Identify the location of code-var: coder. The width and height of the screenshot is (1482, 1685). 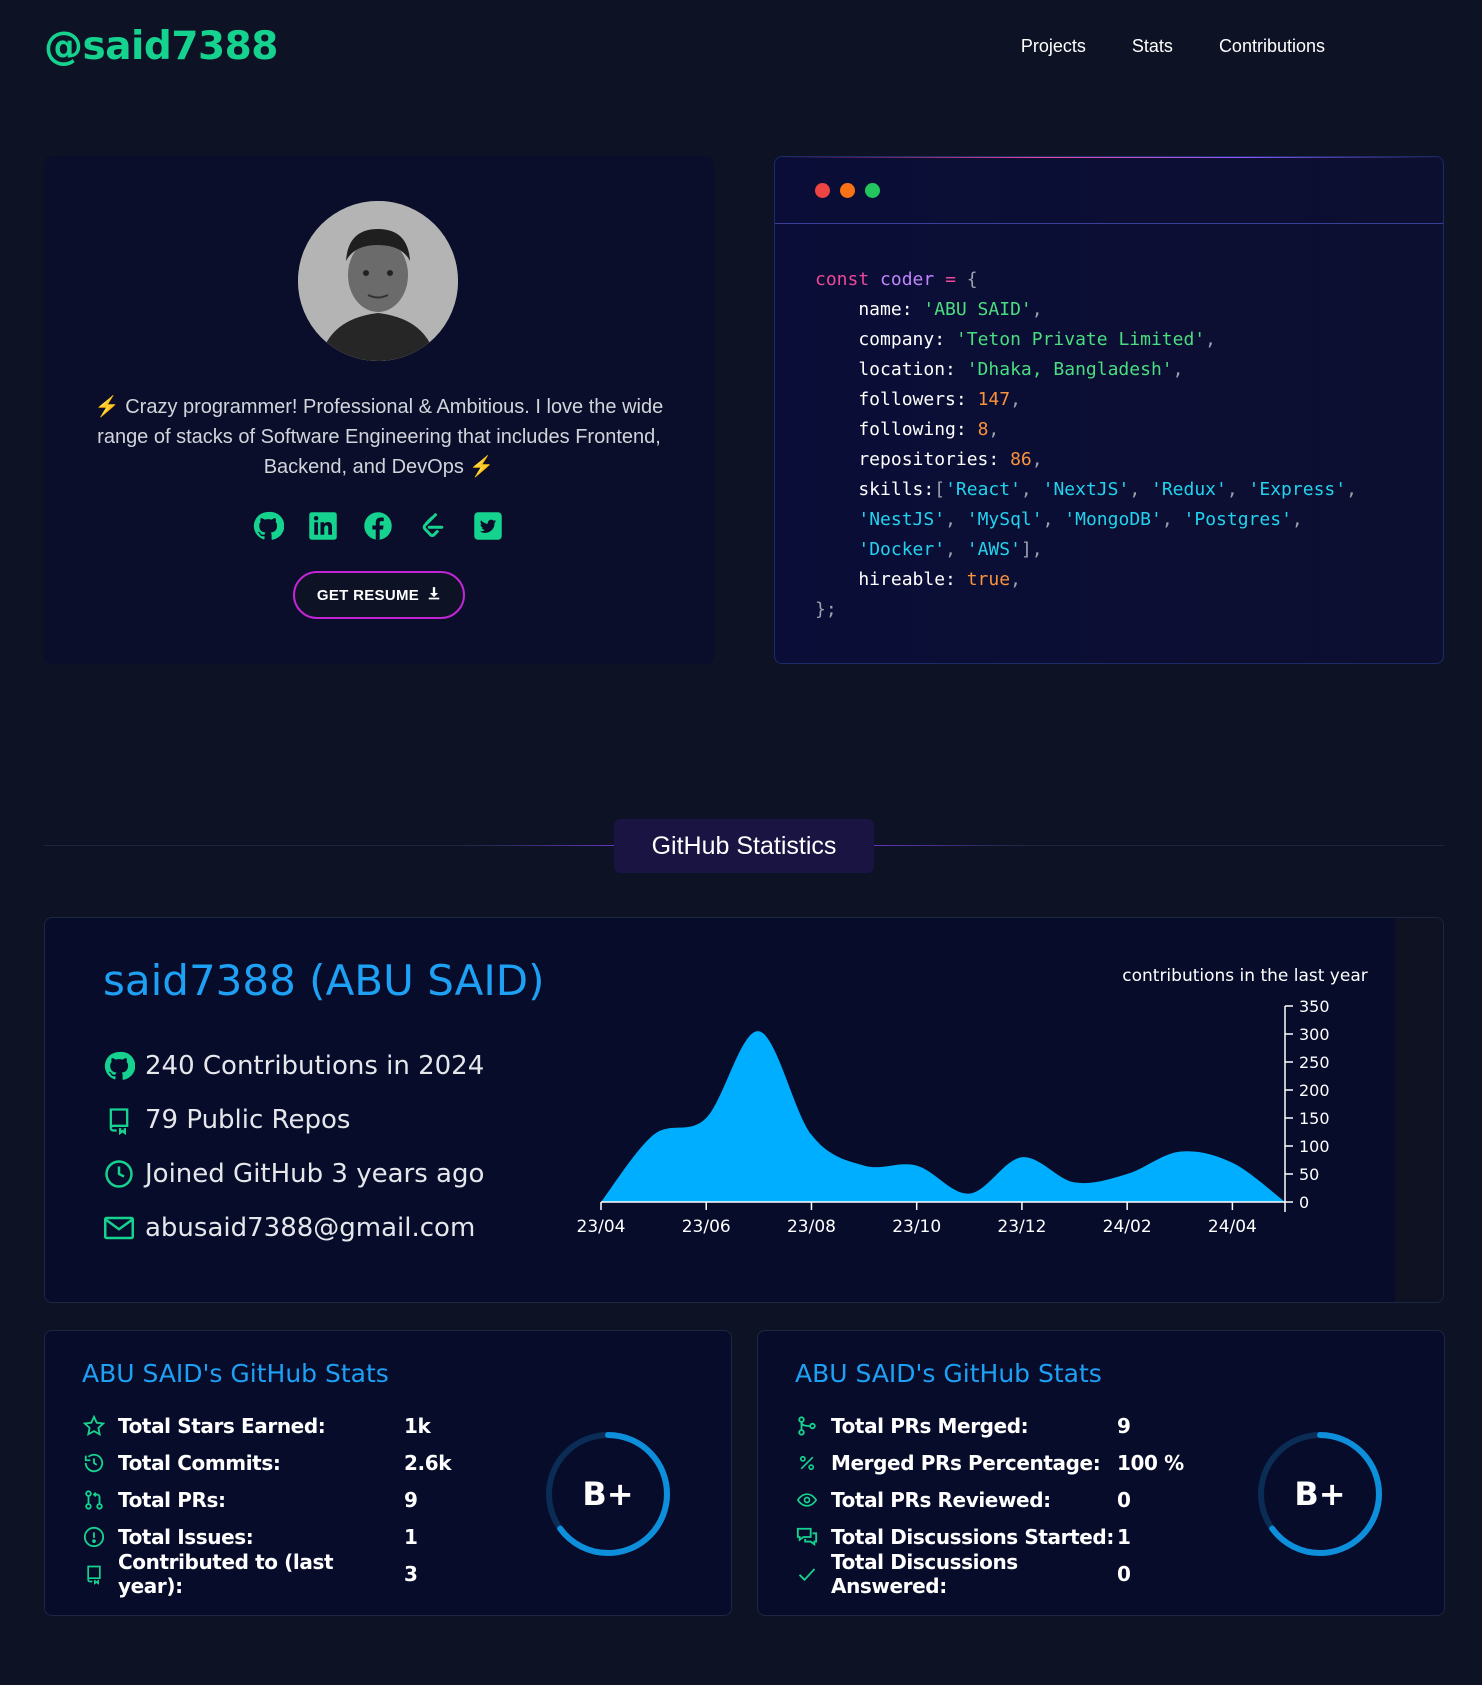
(907, 279).